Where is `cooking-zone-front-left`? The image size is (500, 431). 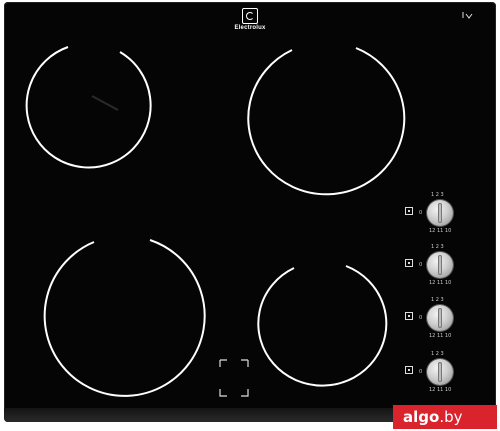
cooking-zone-front-left is located at coordinates (124, 318).